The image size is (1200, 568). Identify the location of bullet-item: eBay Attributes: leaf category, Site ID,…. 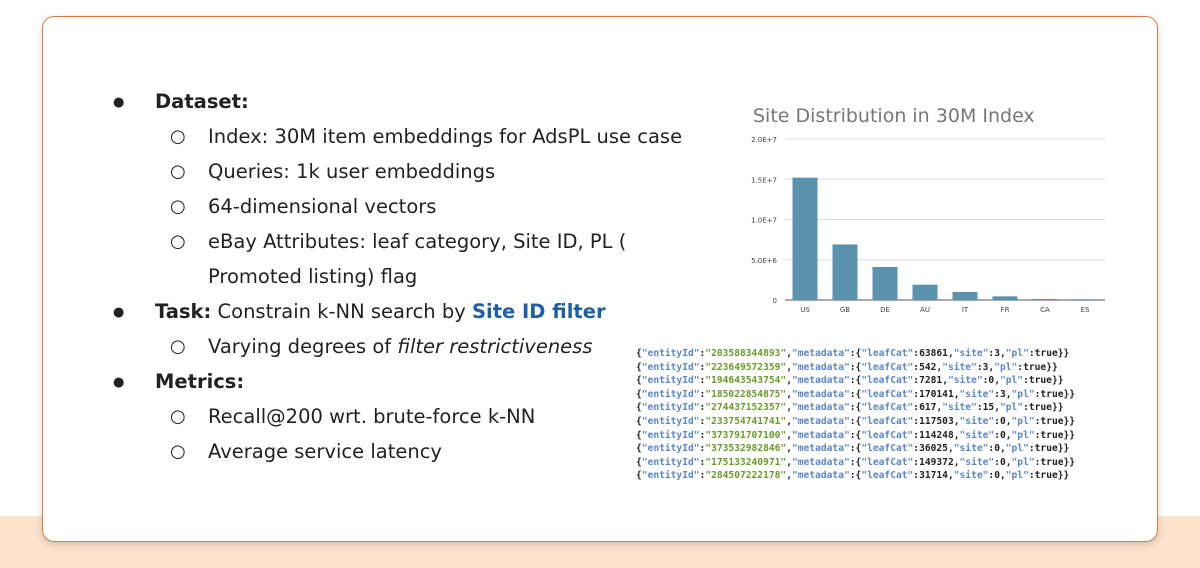
(417, 242).